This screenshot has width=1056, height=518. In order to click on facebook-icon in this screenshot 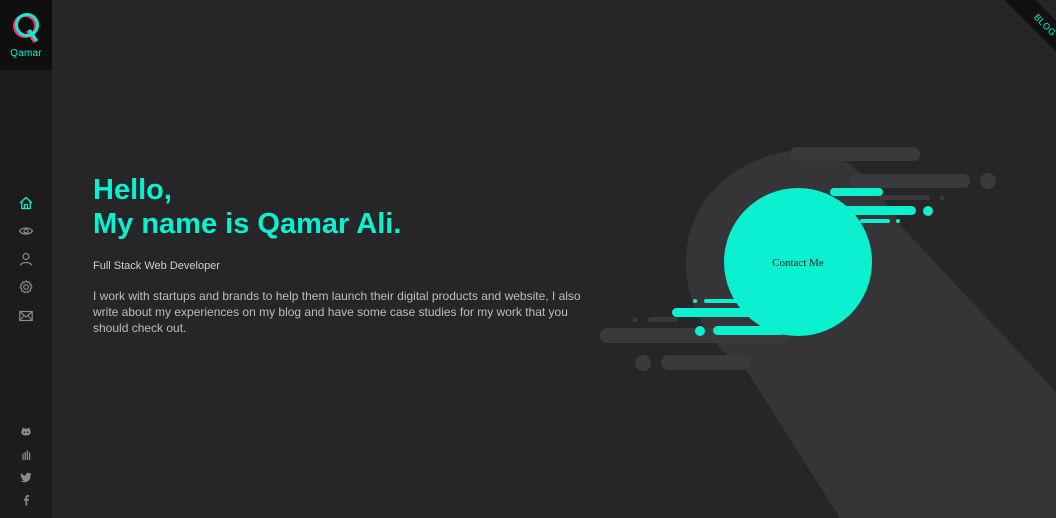, I will do `click(26, 500)`.